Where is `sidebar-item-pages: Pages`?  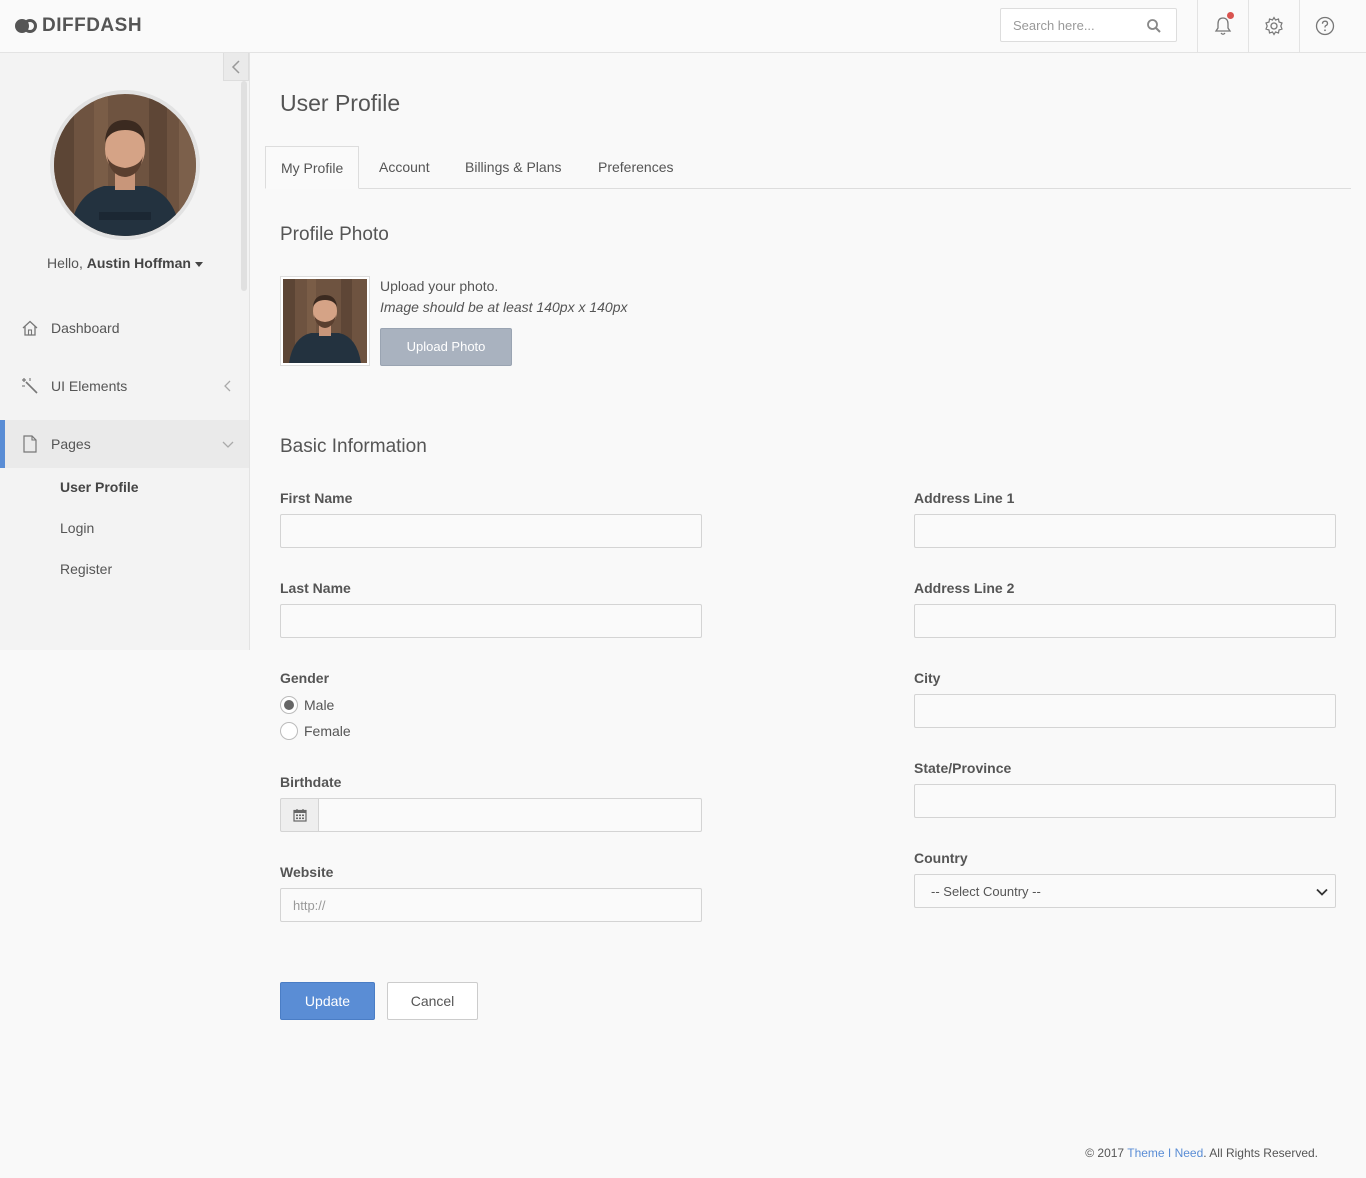
sidebar-item-pages: Pages is located at coordinates (124, 444).